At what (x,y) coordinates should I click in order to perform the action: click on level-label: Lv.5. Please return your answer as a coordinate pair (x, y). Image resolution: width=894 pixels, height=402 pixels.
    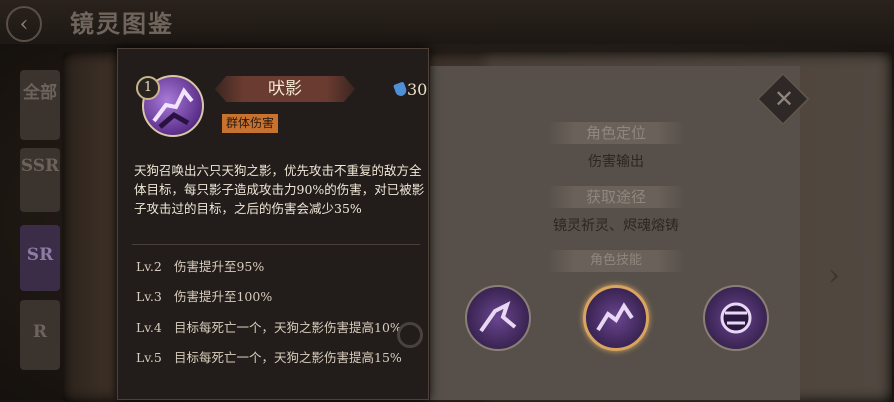
    Looking at the image, I should click on (149, 357).